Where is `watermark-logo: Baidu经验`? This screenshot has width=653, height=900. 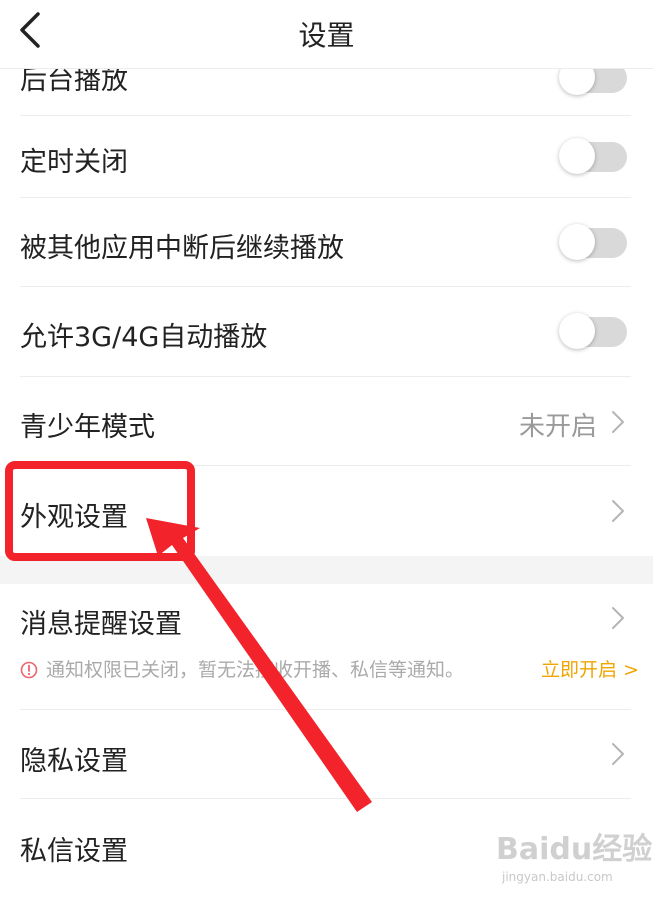 watermark-logo: Baidu经验 is located at coordinates (574, 849).